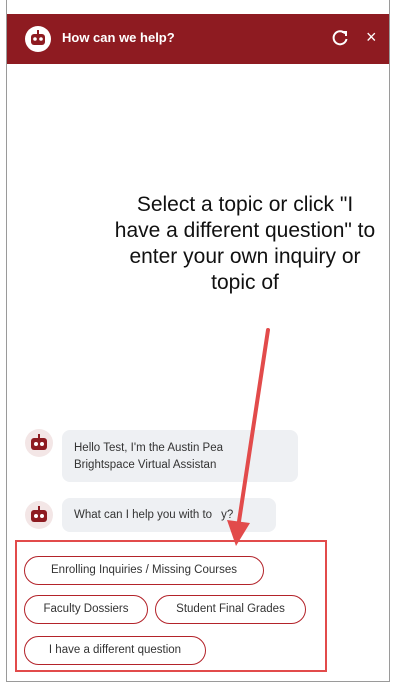 Image resolution: width=401 pixels, height=685 pixels. What do you see at coordinates (340, 38) in the screenshot?
I see `refresh-icon` at bounding box center [340, 38].